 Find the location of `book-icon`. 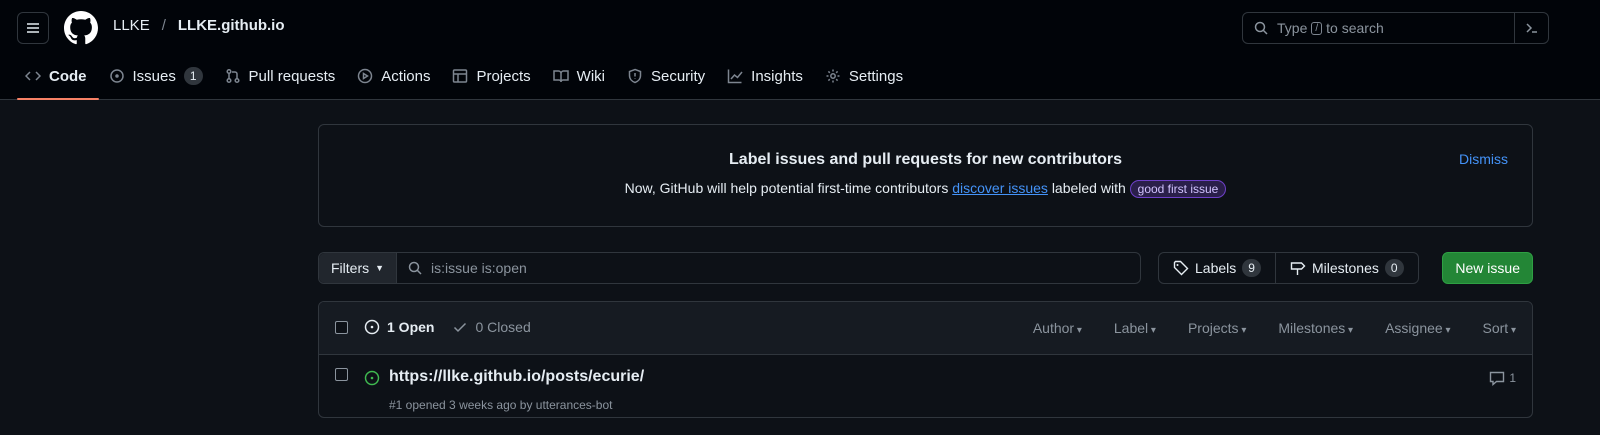

book-icon is located at coordinates (560, 76).